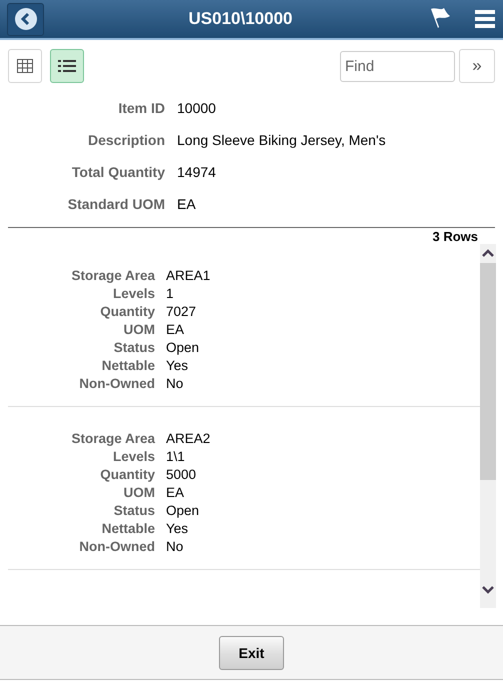 The width and height of the screenshot is (503, 683). What do you see at coordinates (251, 653) in the screenshot?
I see `exit-button: Exit` at bounding box center [251, 653].